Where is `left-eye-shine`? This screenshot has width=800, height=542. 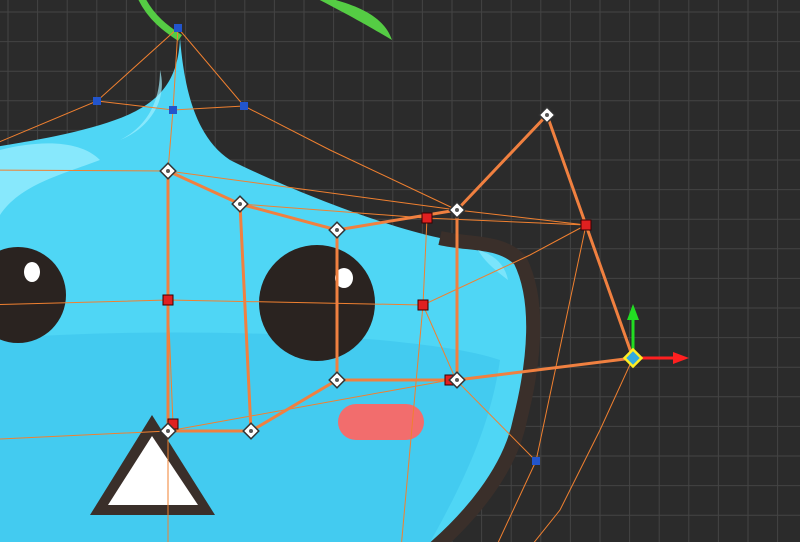
left-eye-shine is located at coordinates (32, 272).